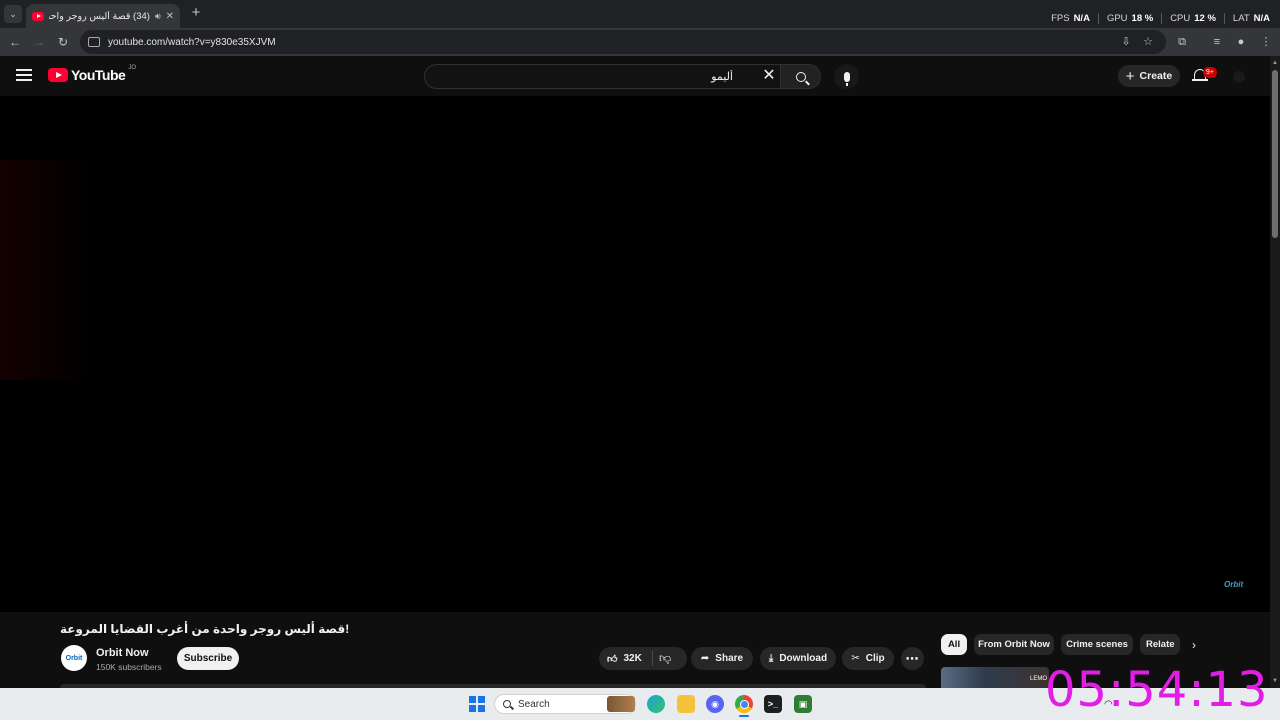  What do you see at coordinates (1148, 42) in the screenshot?
I see `bookmark-star-icon: ☆` at bounding box center [1148, 42].